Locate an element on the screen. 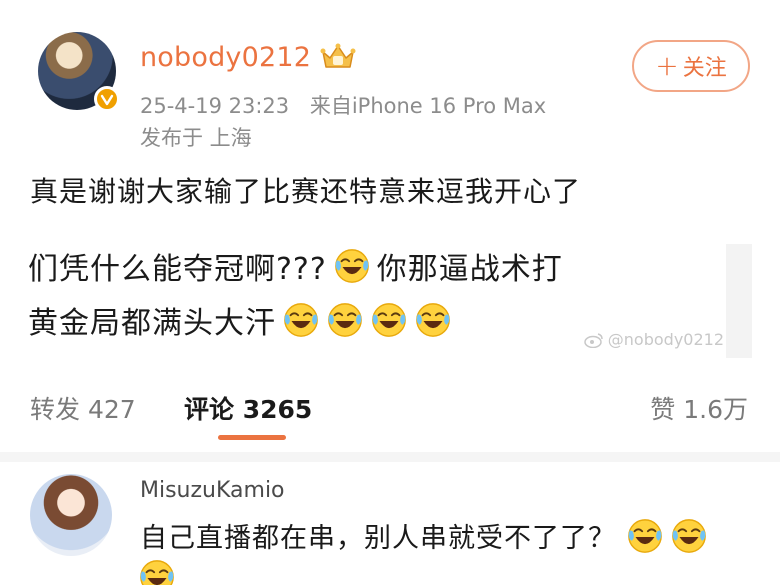 This screenshot has width=780, height=585. repost-label: 转发 is located at coordinates (55, 409).